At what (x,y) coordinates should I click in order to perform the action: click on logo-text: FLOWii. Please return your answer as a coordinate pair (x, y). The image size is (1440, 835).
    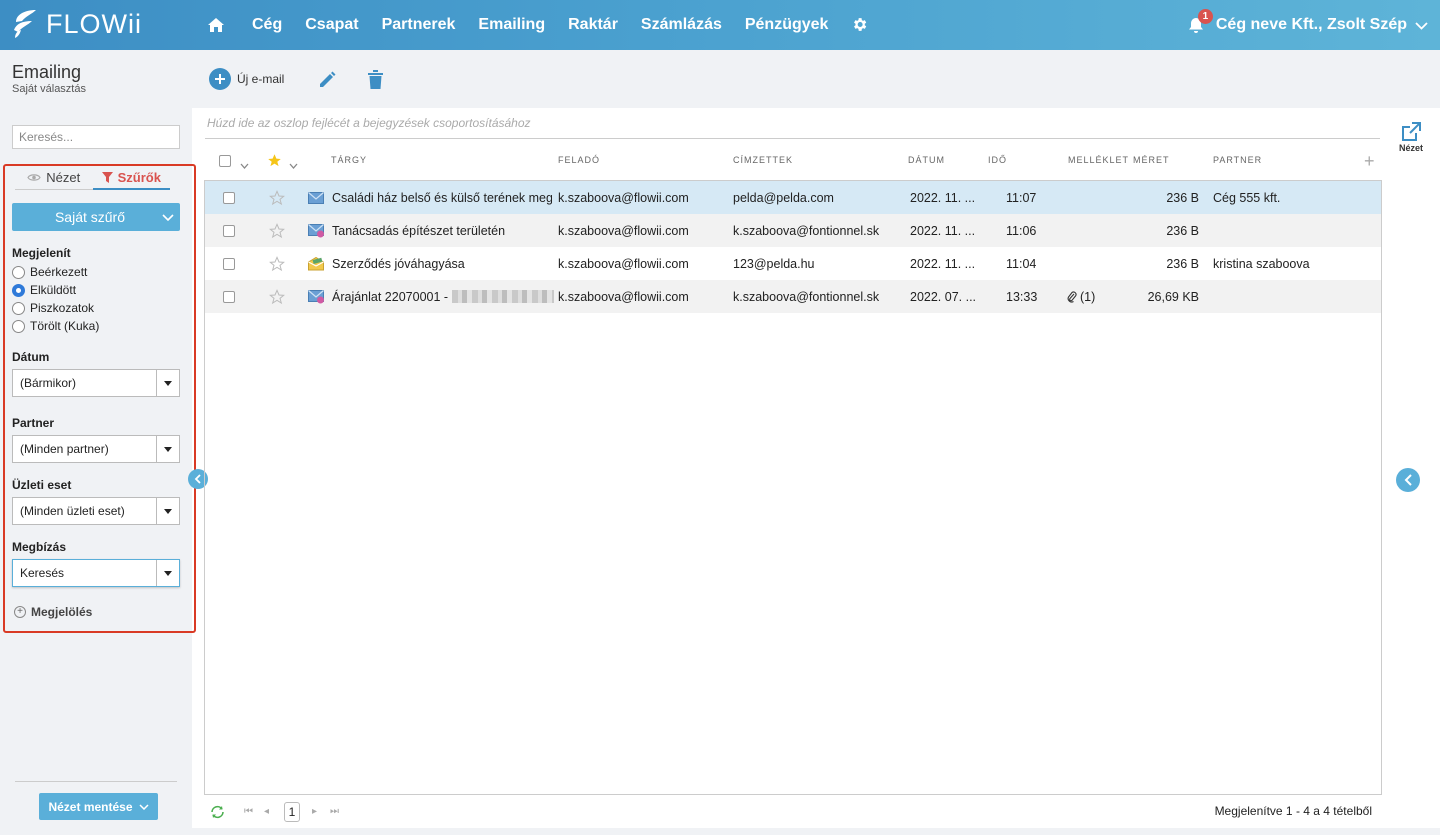
    Looking at the image, I should click on (94, 23).